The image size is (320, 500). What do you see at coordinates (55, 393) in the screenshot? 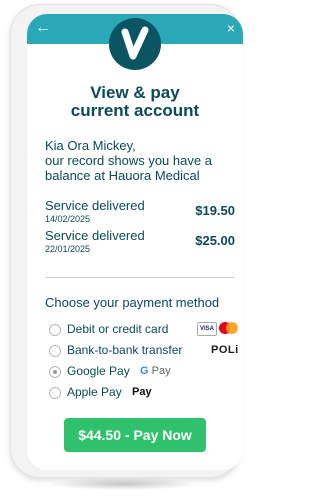
I see `radio-applepay` at bounding box center [55, 393].